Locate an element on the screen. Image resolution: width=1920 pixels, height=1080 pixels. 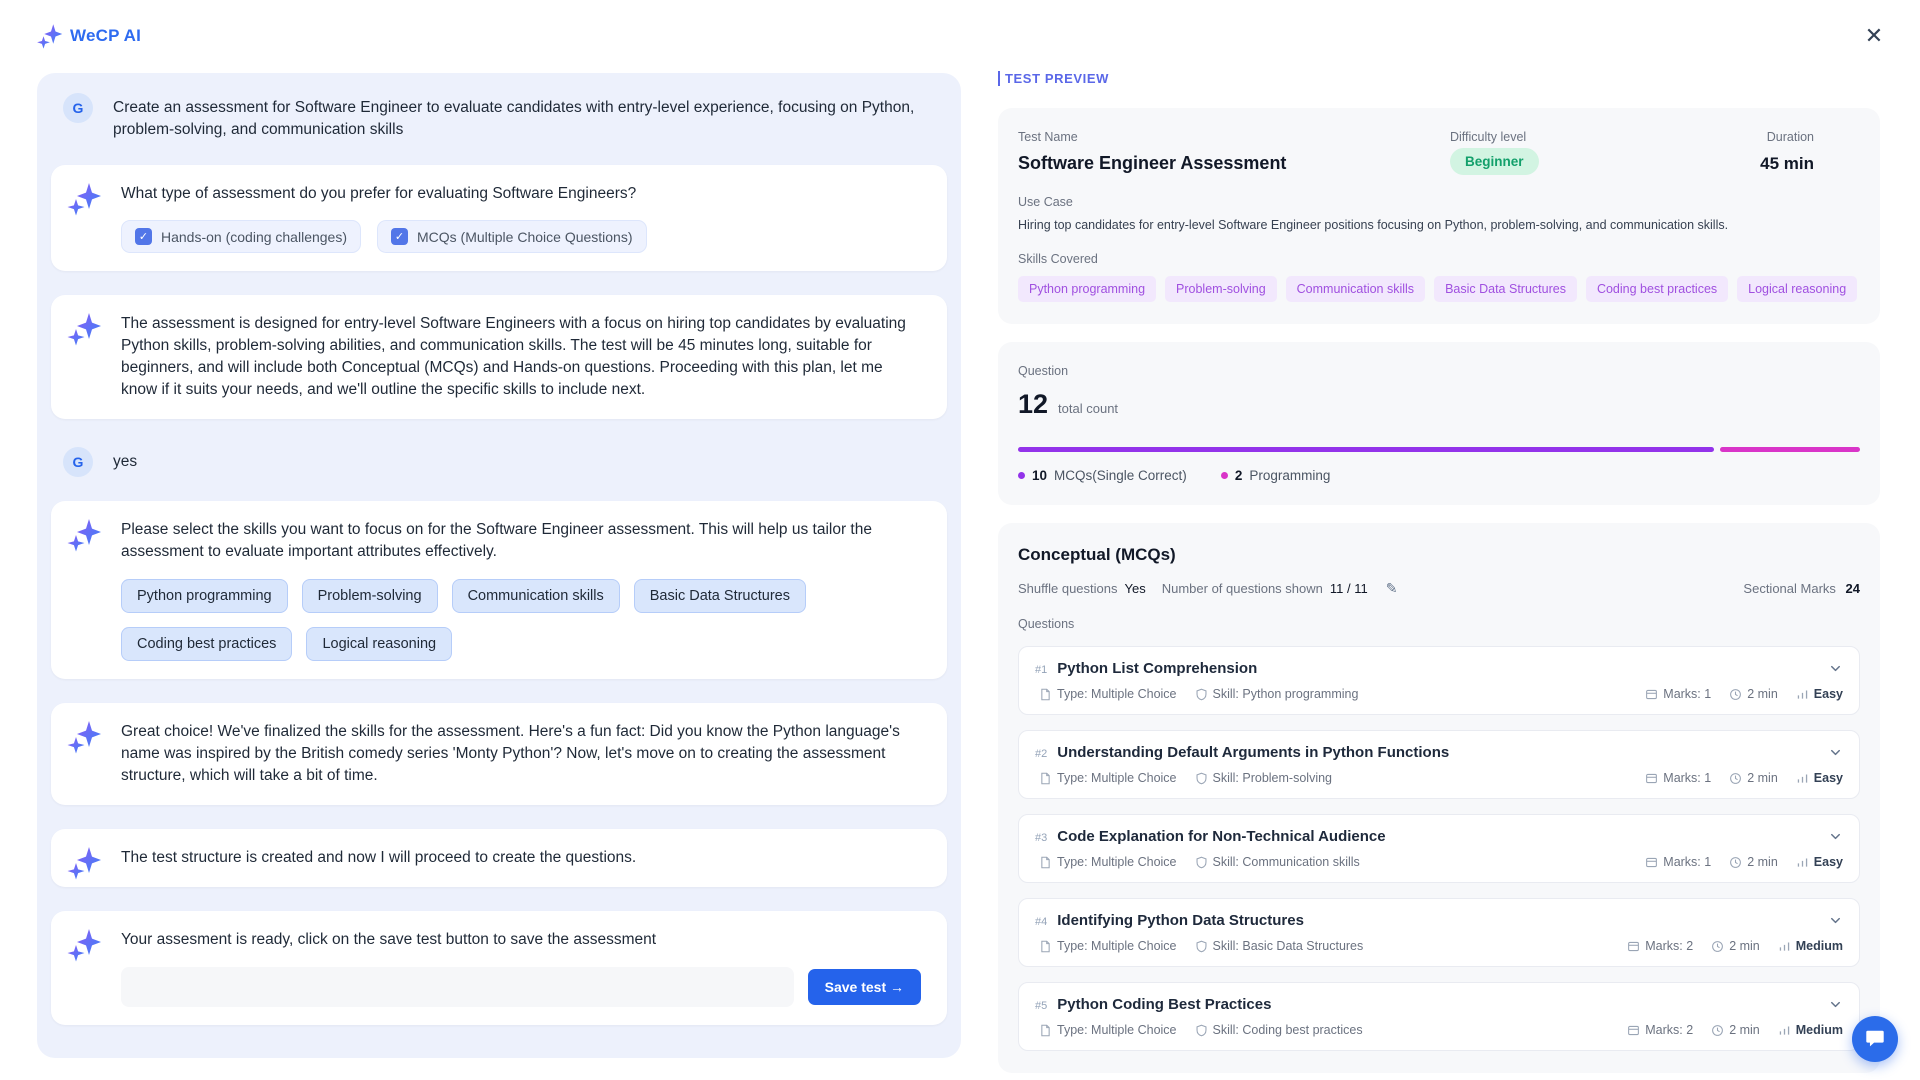
reply-input is located at coordinates (457, 987).